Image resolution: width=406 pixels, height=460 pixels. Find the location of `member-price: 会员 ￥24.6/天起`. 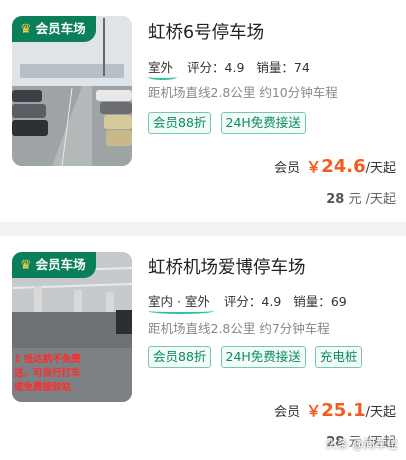

member-price: 会员 ￥24.6/天起 is located at coordinates (335, 166).